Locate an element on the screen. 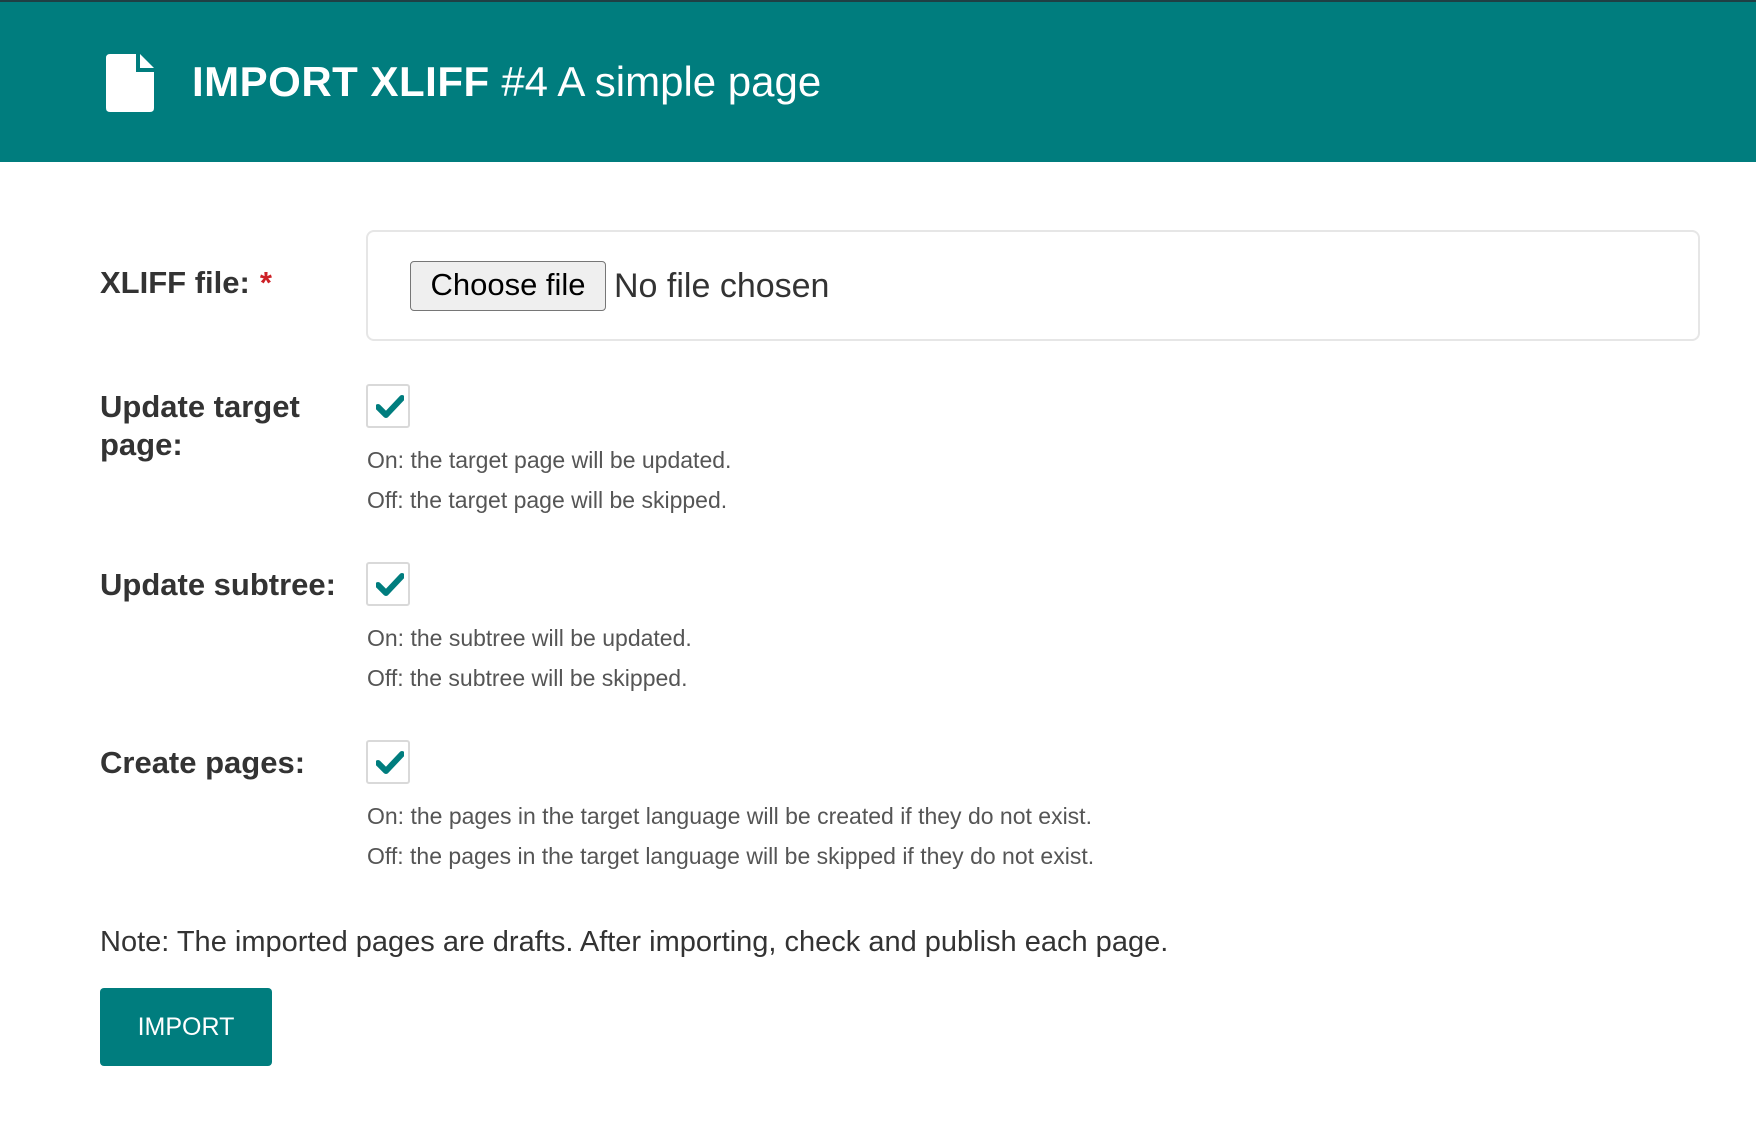  update-target-page-checkbox is located at coordinates (388, 406).